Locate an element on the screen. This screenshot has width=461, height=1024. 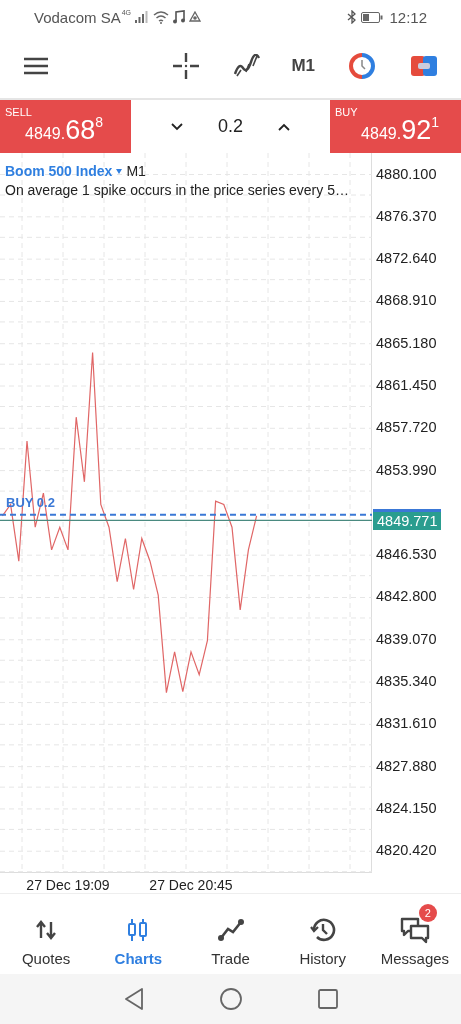
volume-value: 0.2 is located at coordinates (230, 126).